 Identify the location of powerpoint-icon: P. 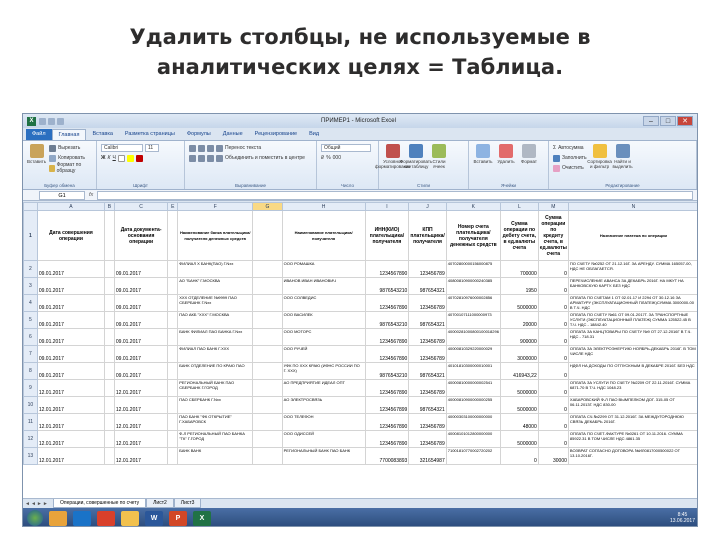
(178, 518).